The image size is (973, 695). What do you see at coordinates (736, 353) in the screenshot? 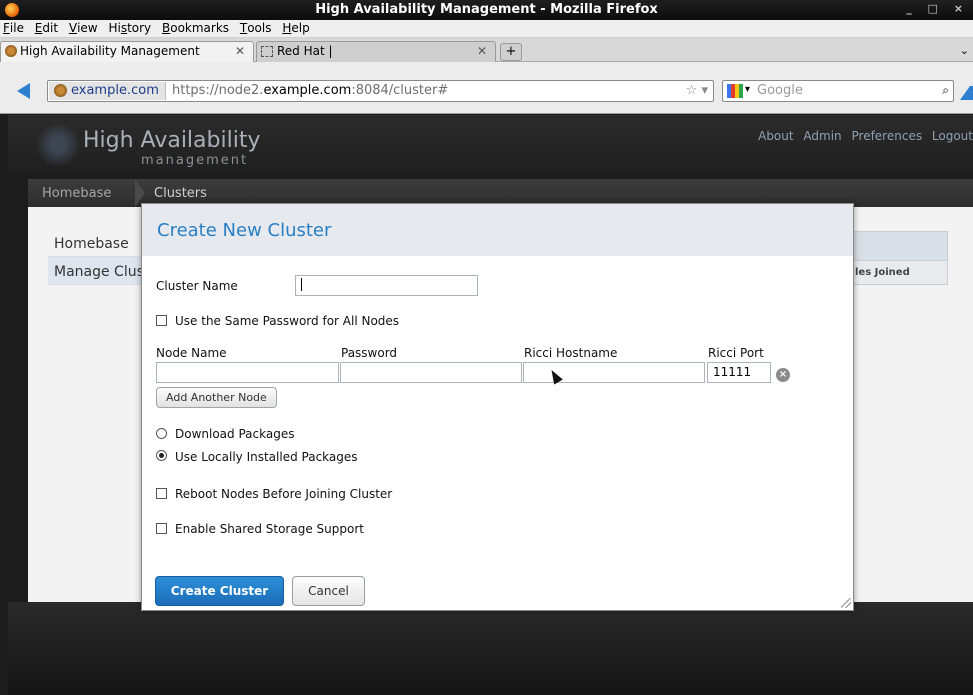
I see `column-ricci-port: Ricci Port` at bounding box center [736, 353].